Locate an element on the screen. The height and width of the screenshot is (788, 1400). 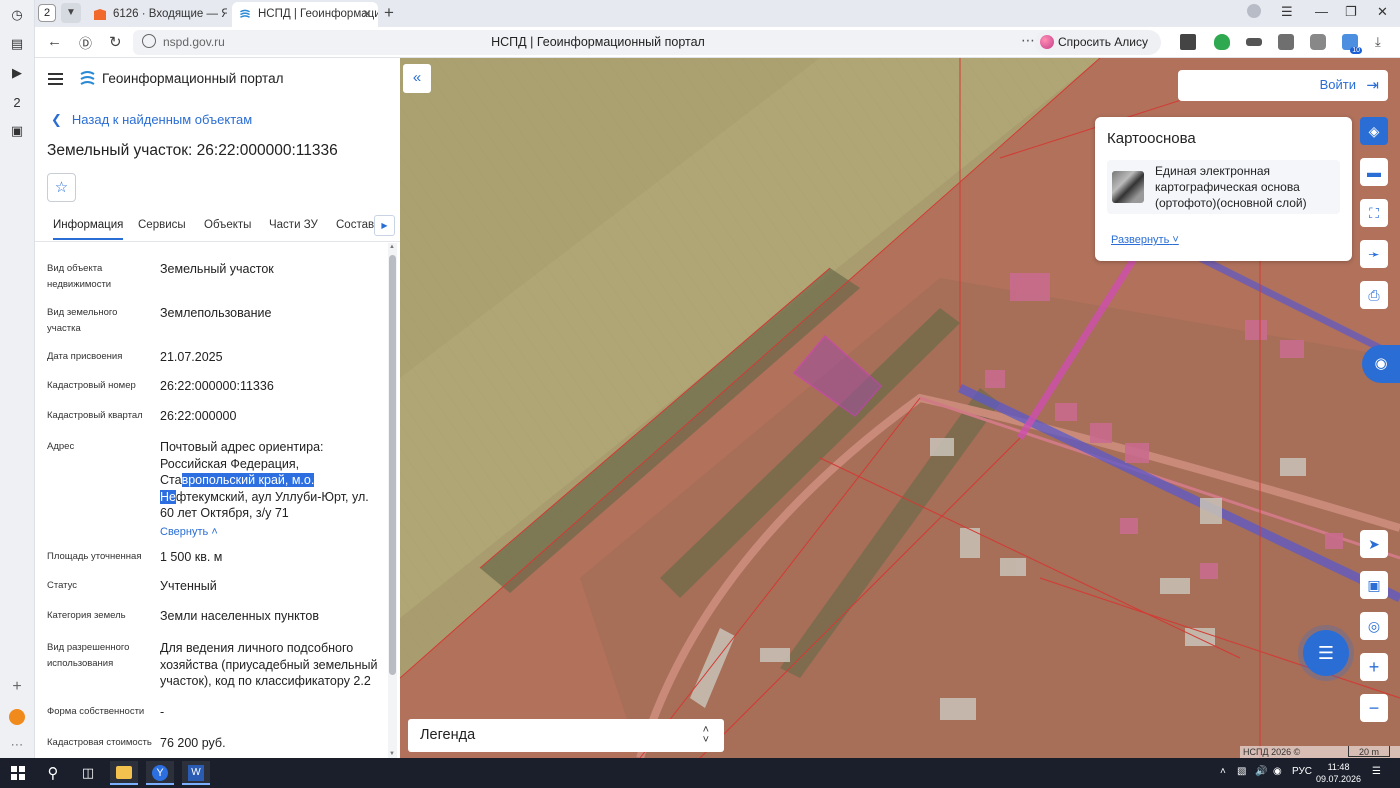
tab-nspd: НСПД | Геоинформацио ✕ is located at coordinates (305, 14).